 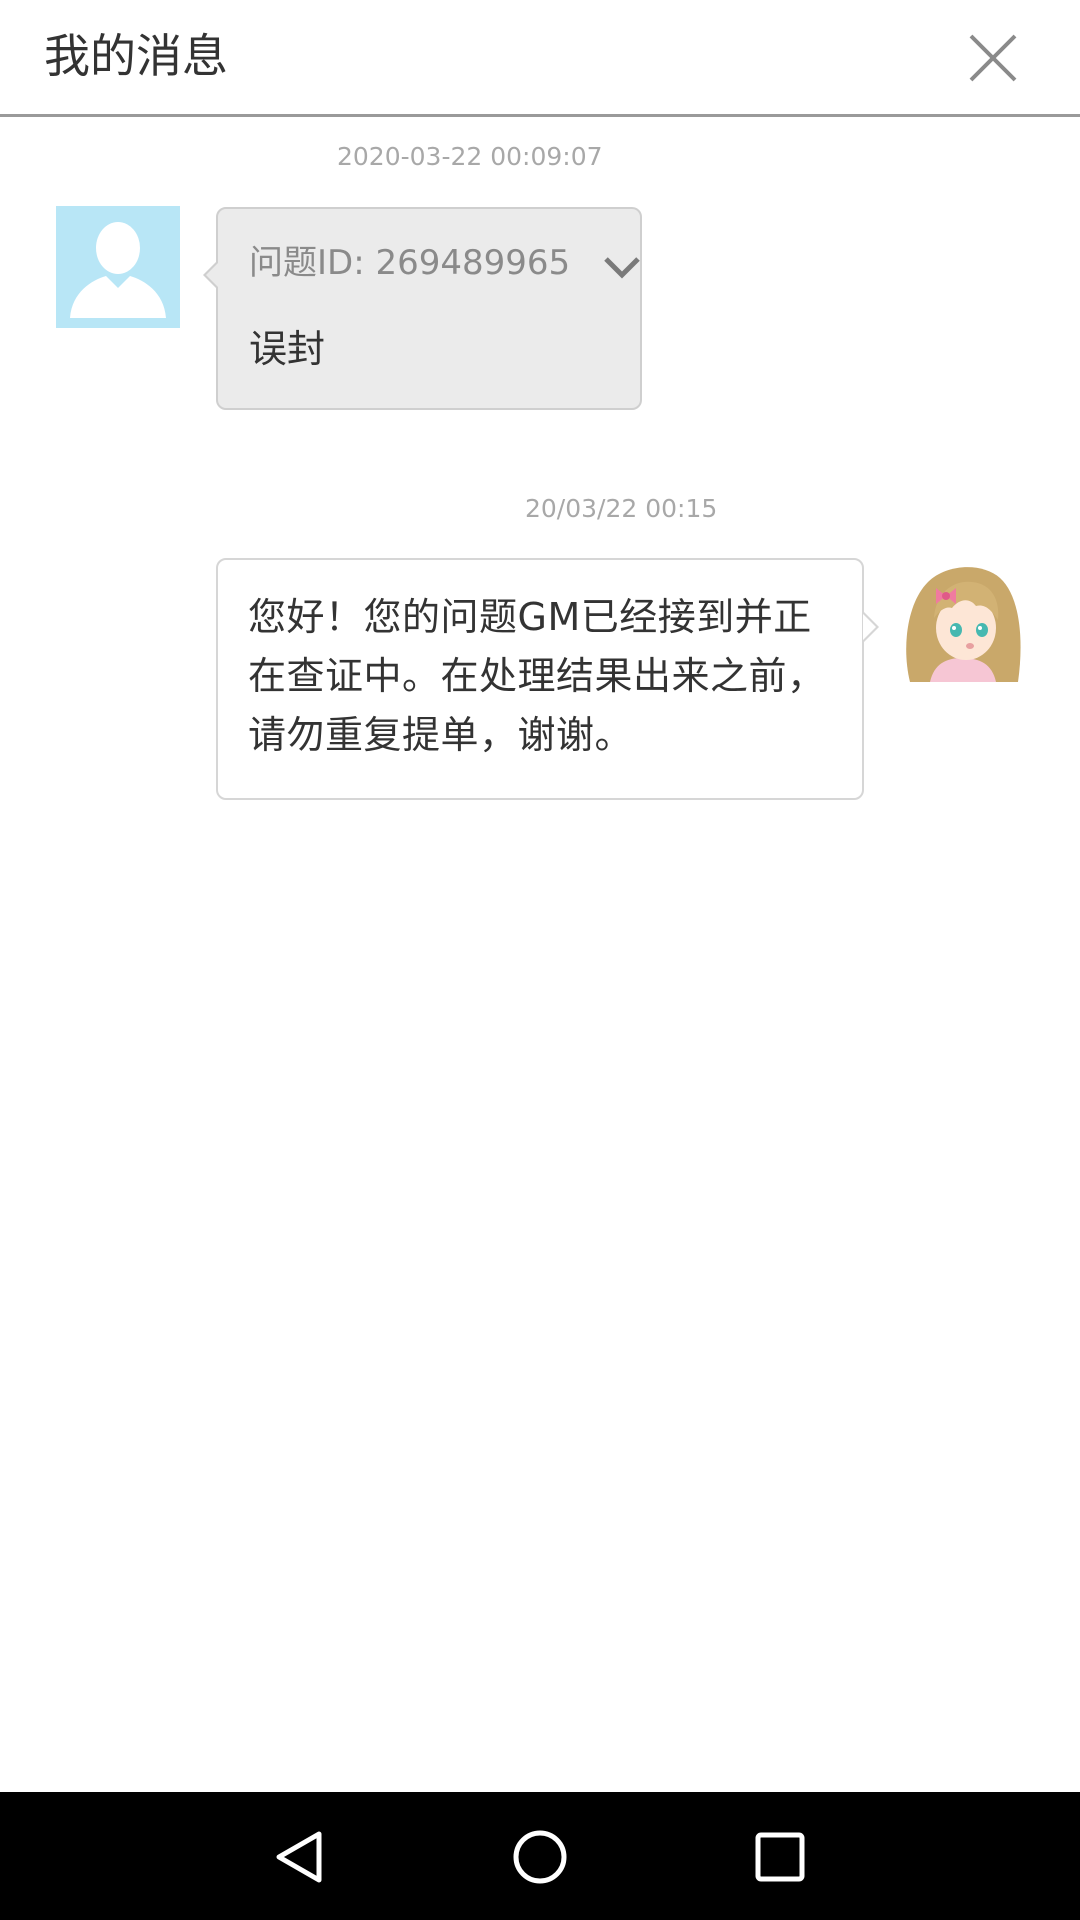 I want to click on message-timestamp: 20/03/22 00:15, so click(x=621, y=508).